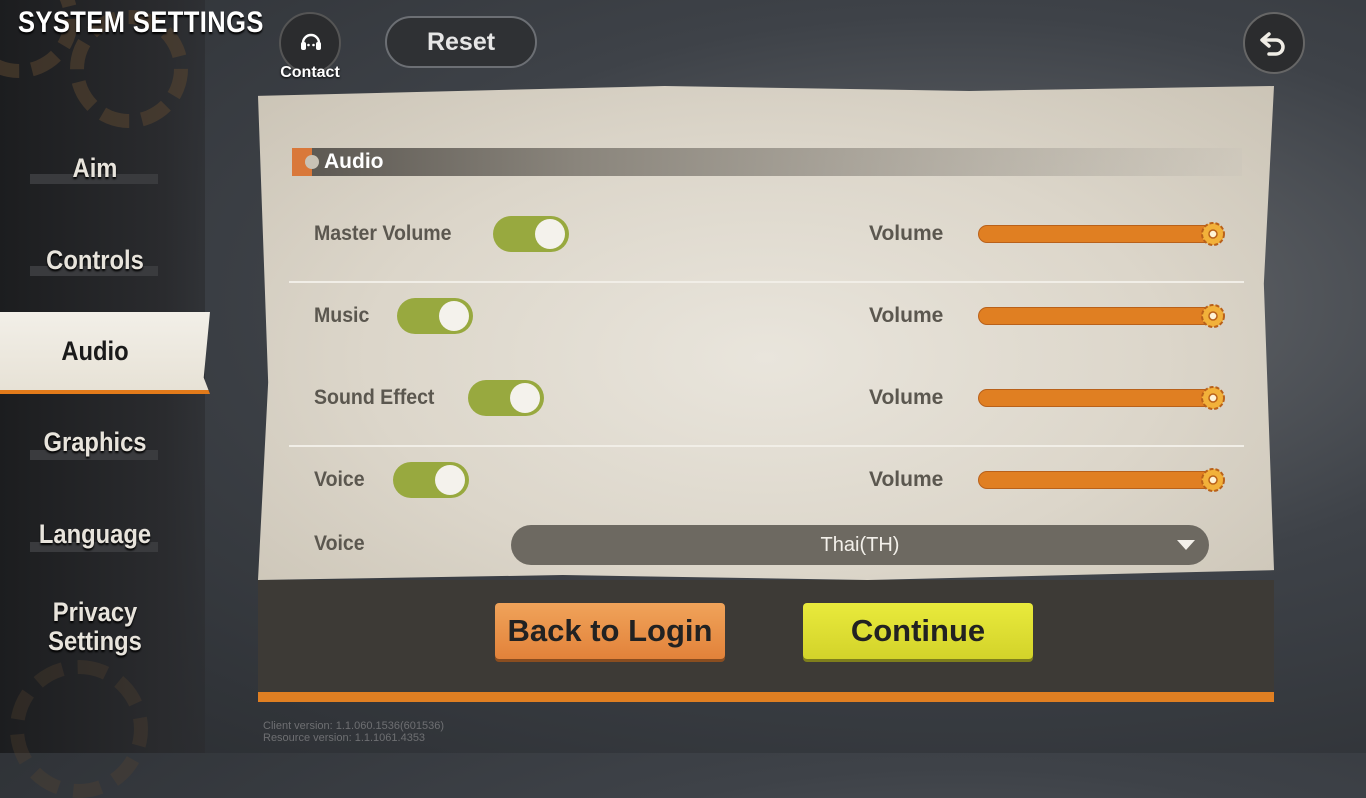 This screenshot has height=798, width=1366. Describe the element at coordinates (1097, 316) in the screenshot. I see `music-volume-slider` at that location.